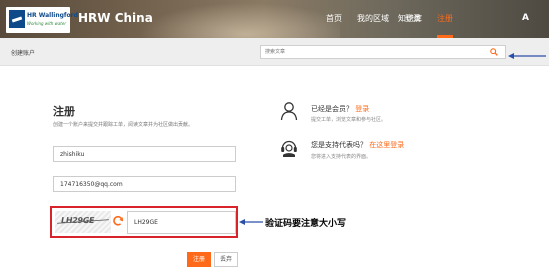  I want to click on logo-tagline: Working with water, so click(46, 23).